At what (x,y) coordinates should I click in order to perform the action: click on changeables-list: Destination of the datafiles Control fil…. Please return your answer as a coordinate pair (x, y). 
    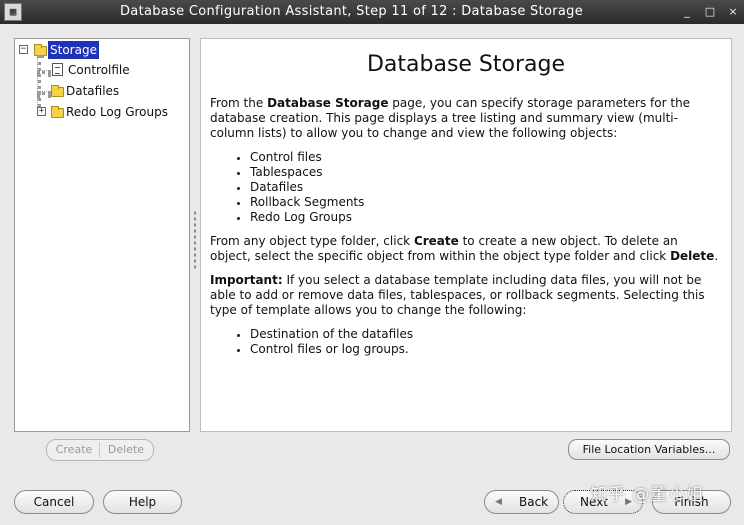
    Looking at the image, I should click on (466, 342).